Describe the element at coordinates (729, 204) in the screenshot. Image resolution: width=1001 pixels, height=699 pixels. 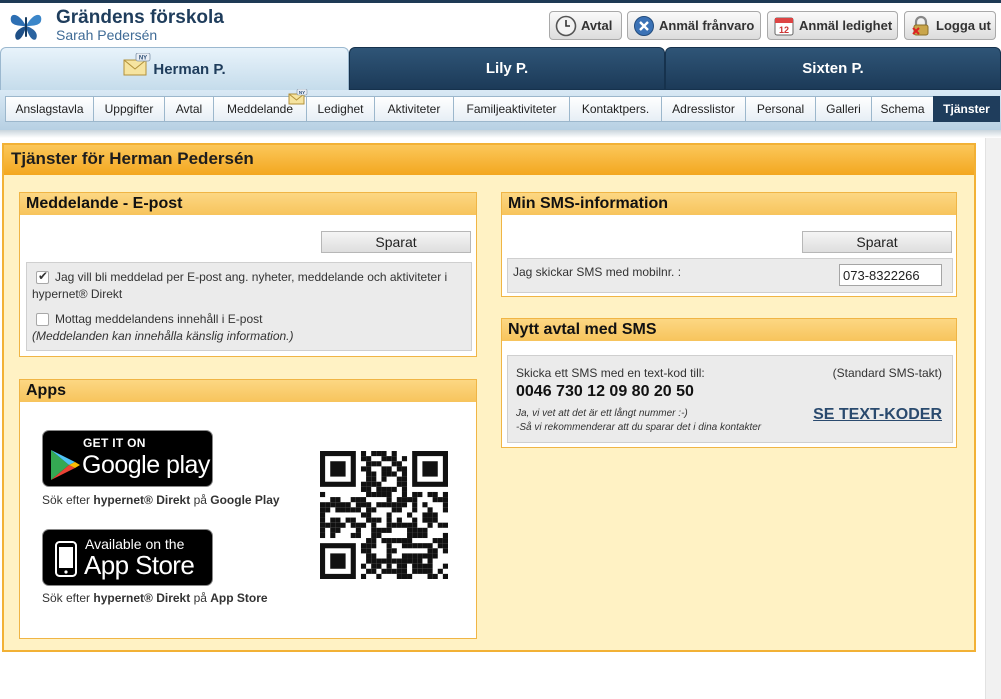
I see `sms-info-header: Min SMS-information` at that location.